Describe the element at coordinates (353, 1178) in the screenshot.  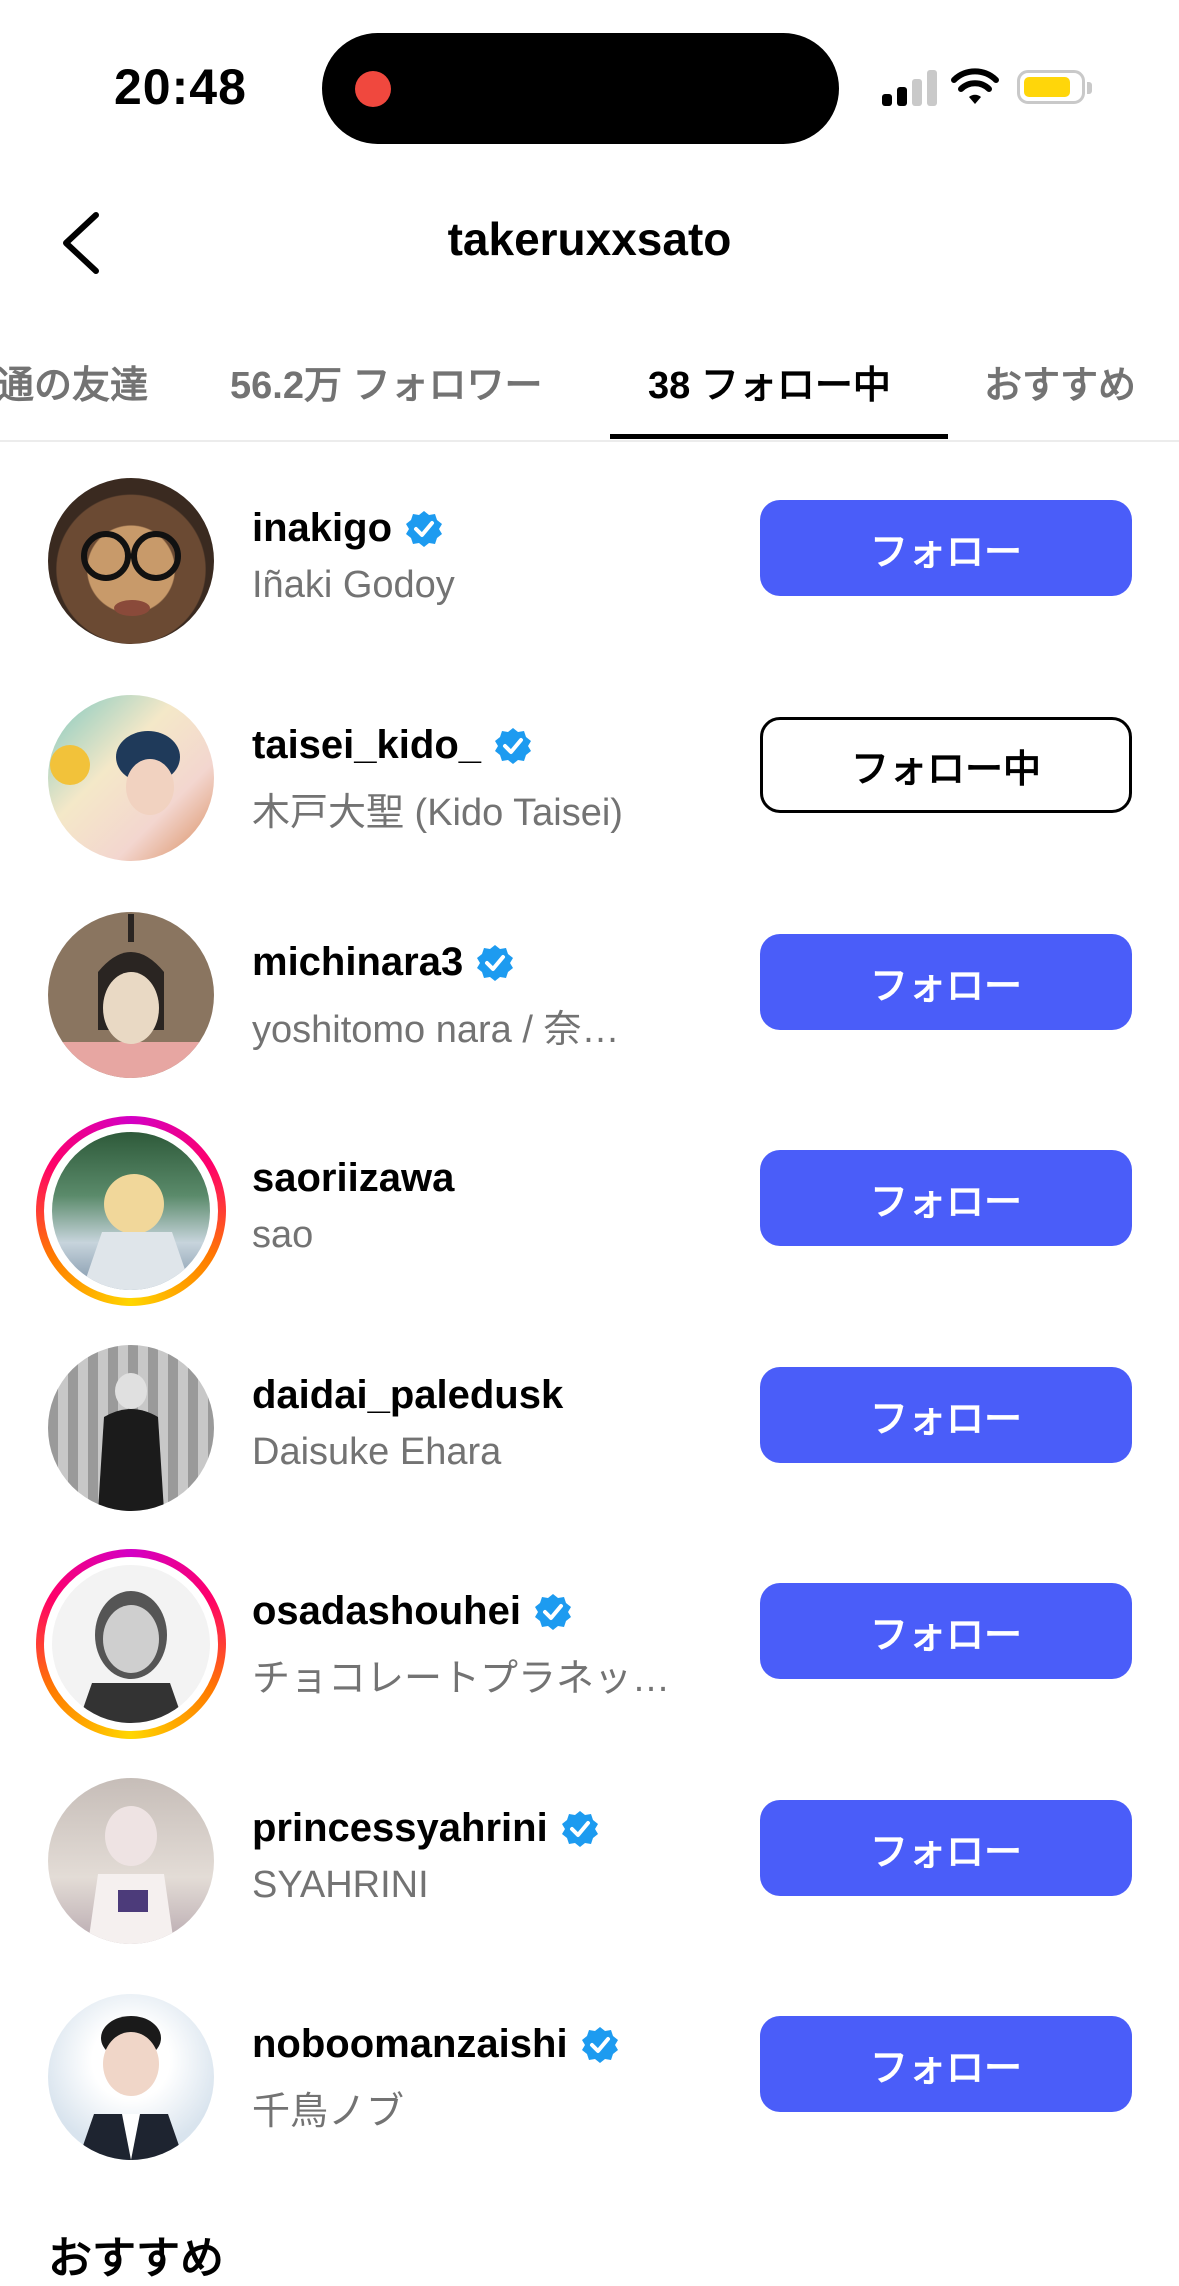
I see `username: saoriizawa` at that location.